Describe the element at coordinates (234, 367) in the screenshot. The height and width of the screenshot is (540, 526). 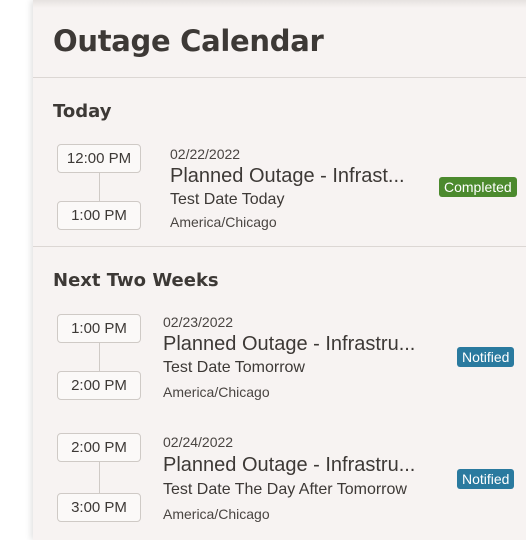
I see `outage-subtitle: Test Date Tomorrow` at that location.